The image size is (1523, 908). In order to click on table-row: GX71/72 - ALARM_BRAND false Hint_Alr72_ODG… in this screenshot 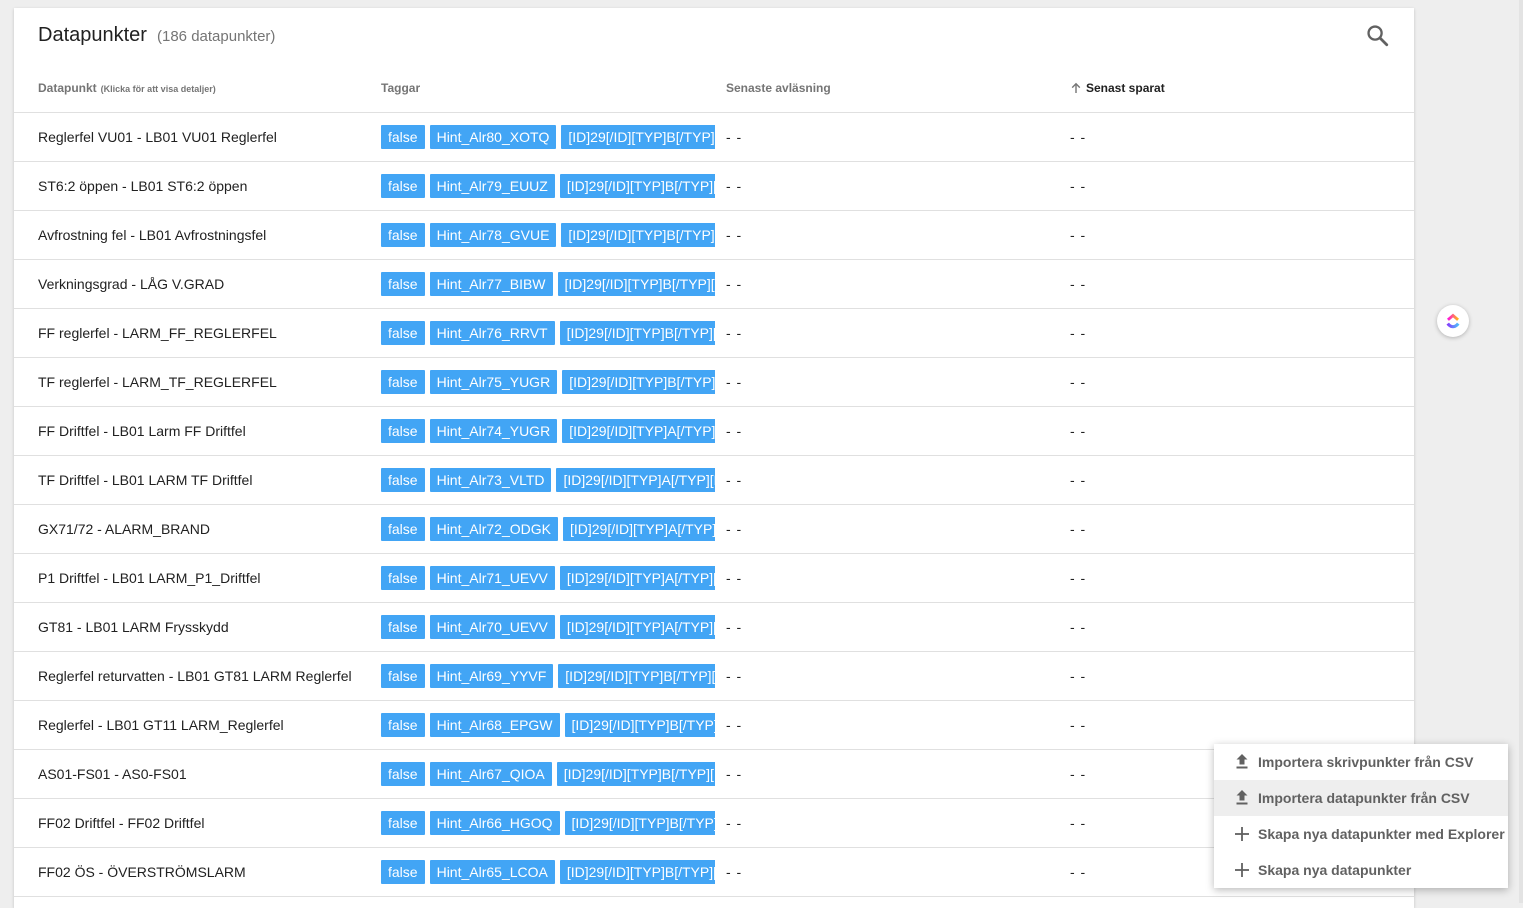, I will do `click(714, 529)`.